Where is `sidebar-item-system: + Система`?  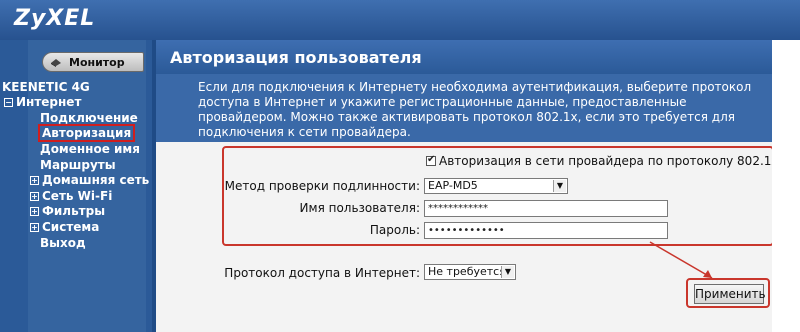
sidebar-item-system: + Система is located at coordinates (64, 227).